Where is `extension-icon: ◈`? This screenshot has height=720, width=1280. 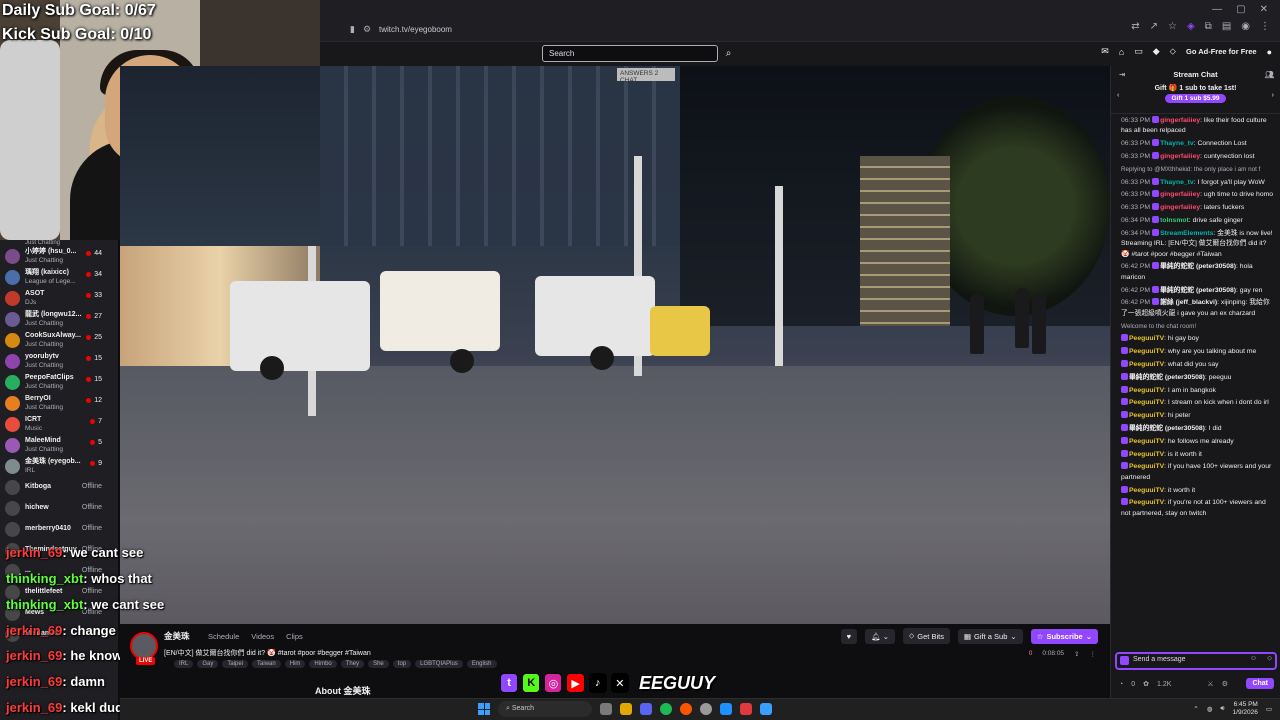
extension-icon: ◈ is located at coordinates (1191, 26).